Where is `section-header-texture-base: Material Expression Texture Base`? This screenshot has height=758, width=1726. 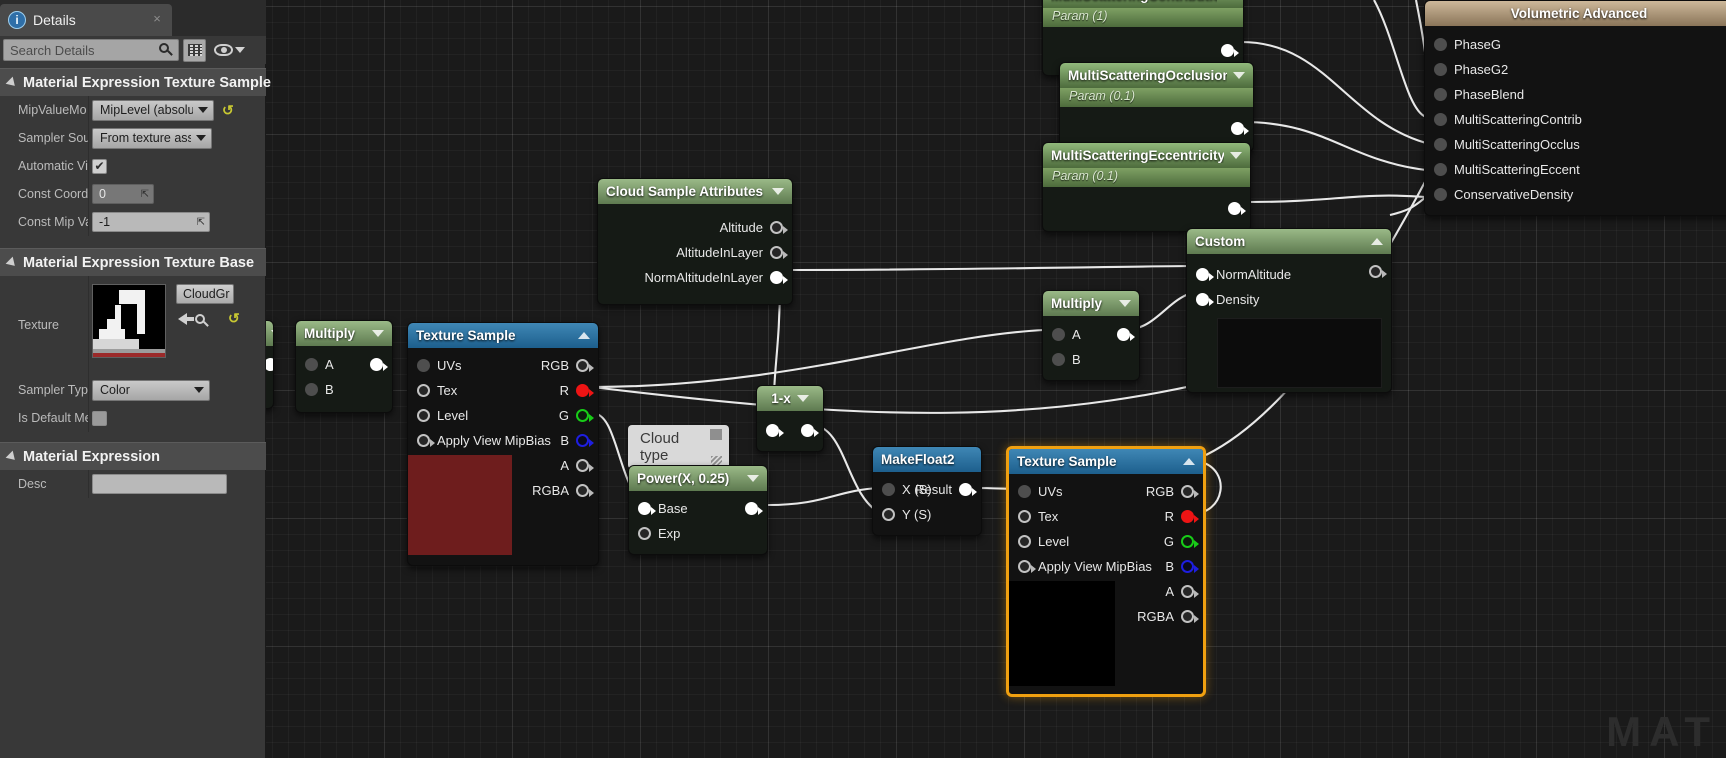 section-header-texture-base: Material Expression Texture Base is located at coordinates (133, 262).